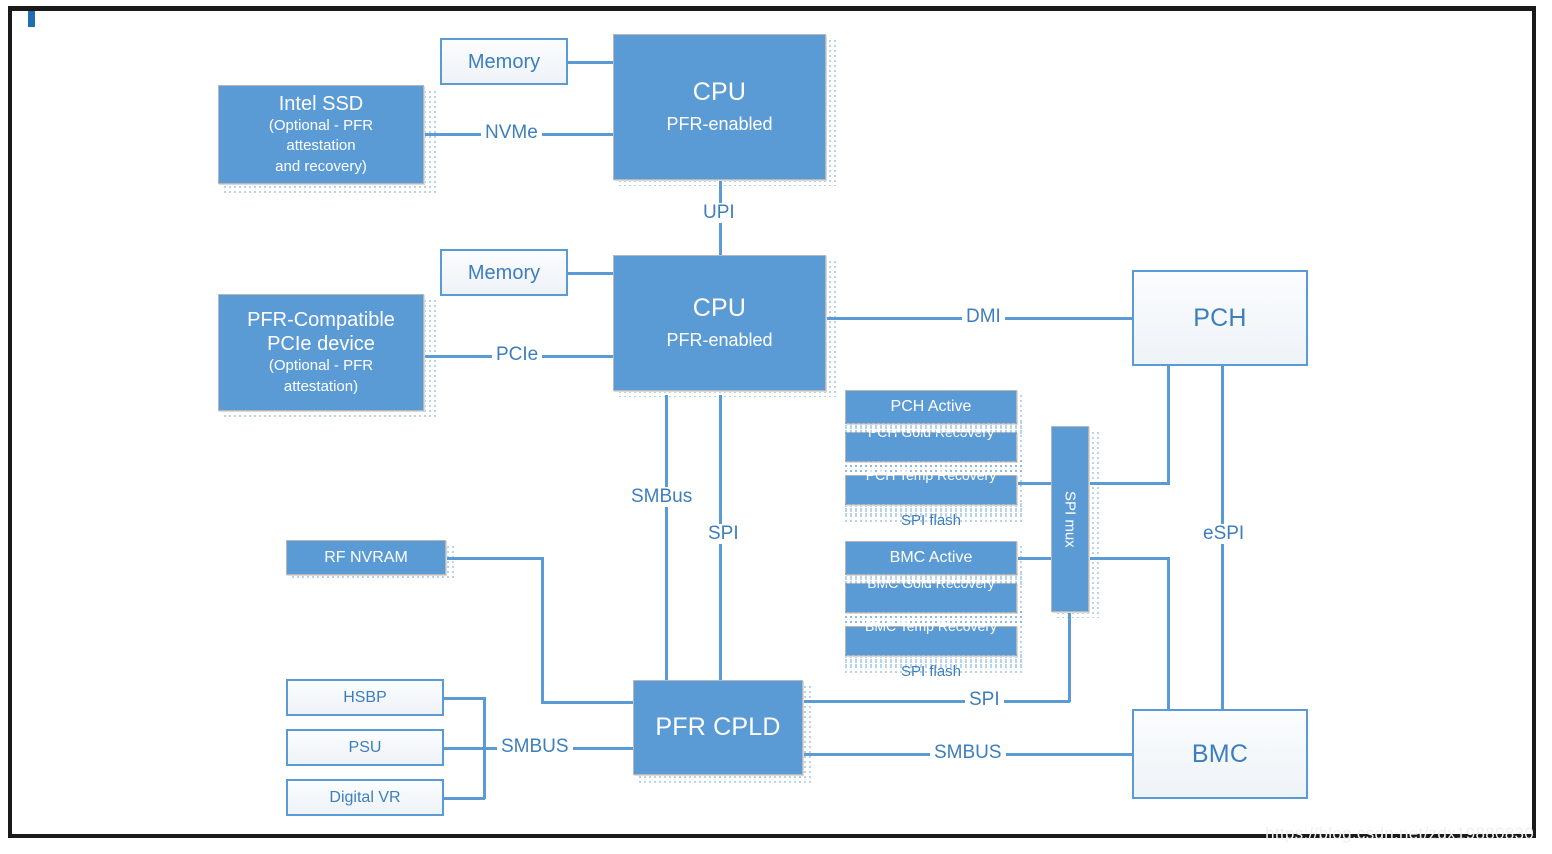 The height and width of the screenshot is (854, 1552). Describe the element at coordinates (934, 579) in the screenshot. I see `bmc-active-shadow` at that location.